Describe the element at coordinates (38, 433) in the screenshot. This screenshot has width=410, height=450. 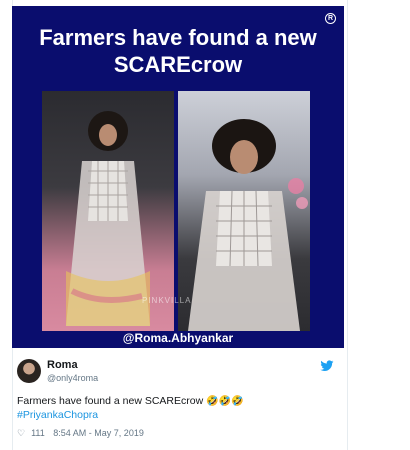
I see `like-count: 111` at that location.